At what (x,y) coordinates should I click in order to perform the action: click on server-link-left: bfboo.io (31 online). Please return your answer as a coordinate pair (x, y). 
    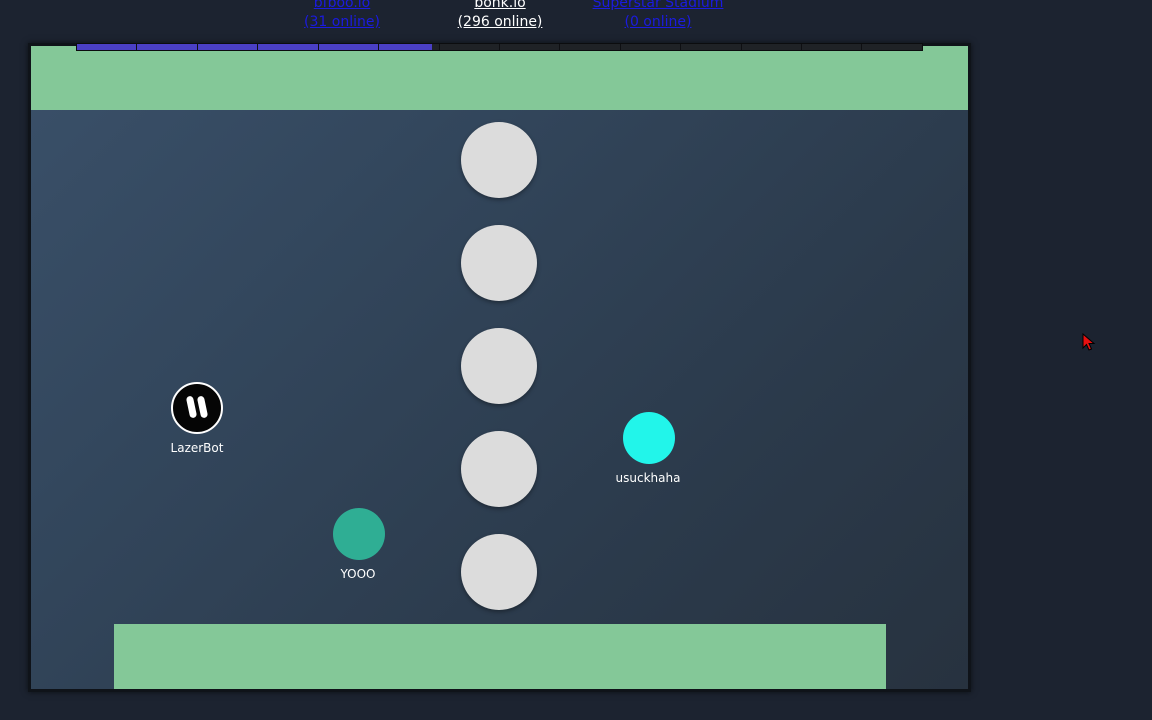
    Looking at the image, I should click on (342, 16).